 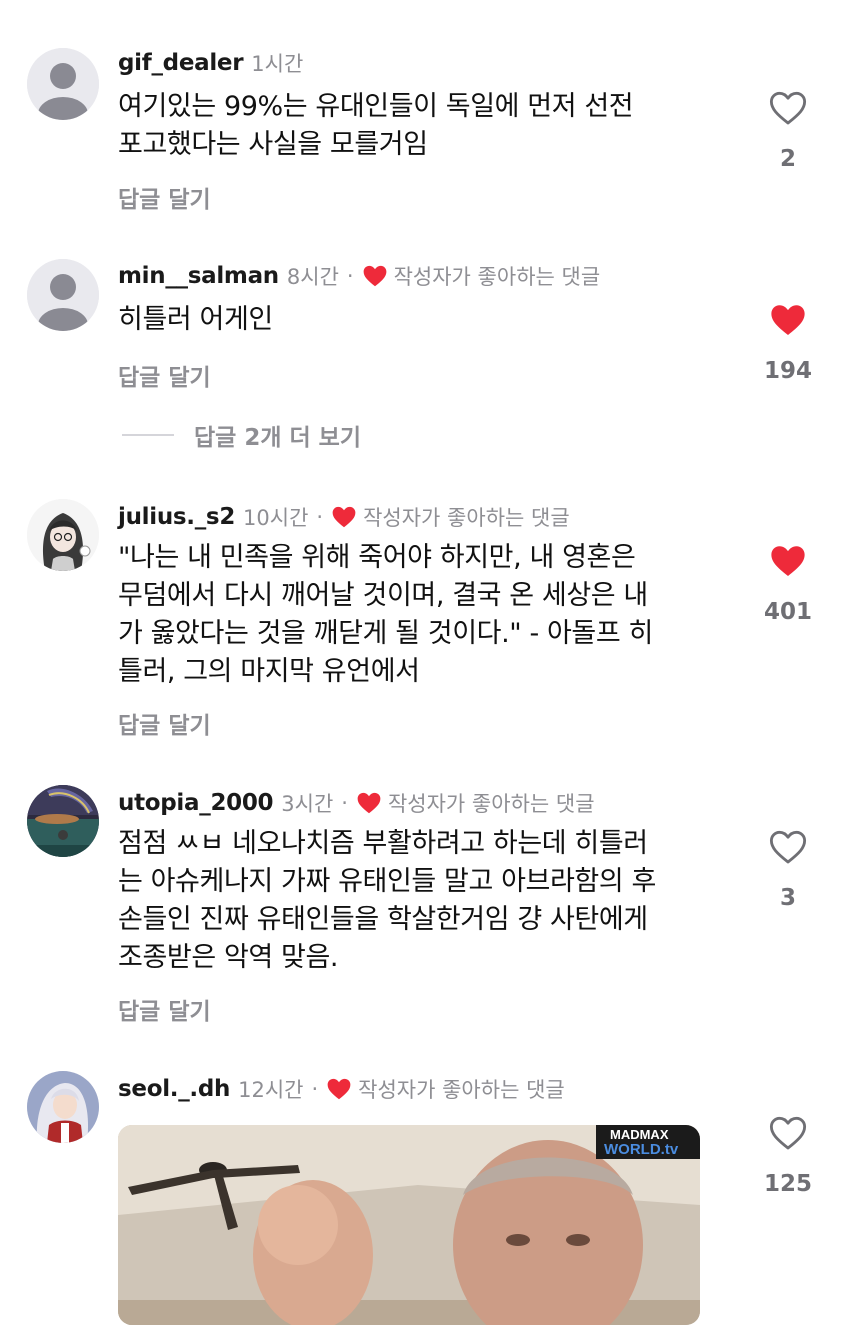 I want to click on username: utopia_2000, so click(x=196, y=803).